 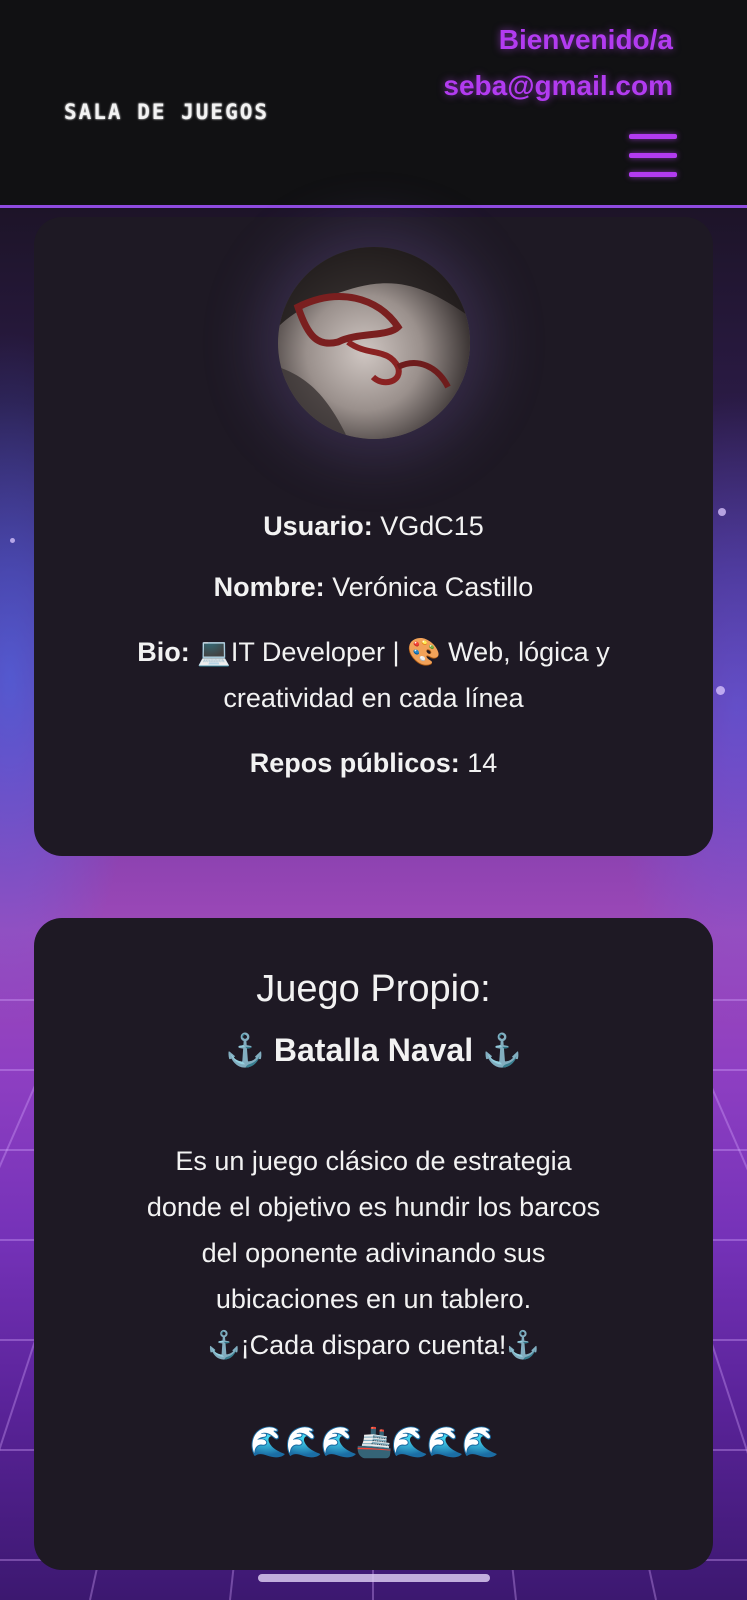 What do you see at coordinates (318, 526) in the screenshot?
I see `username-label: Usuario:` at bounding box center [318, 526].